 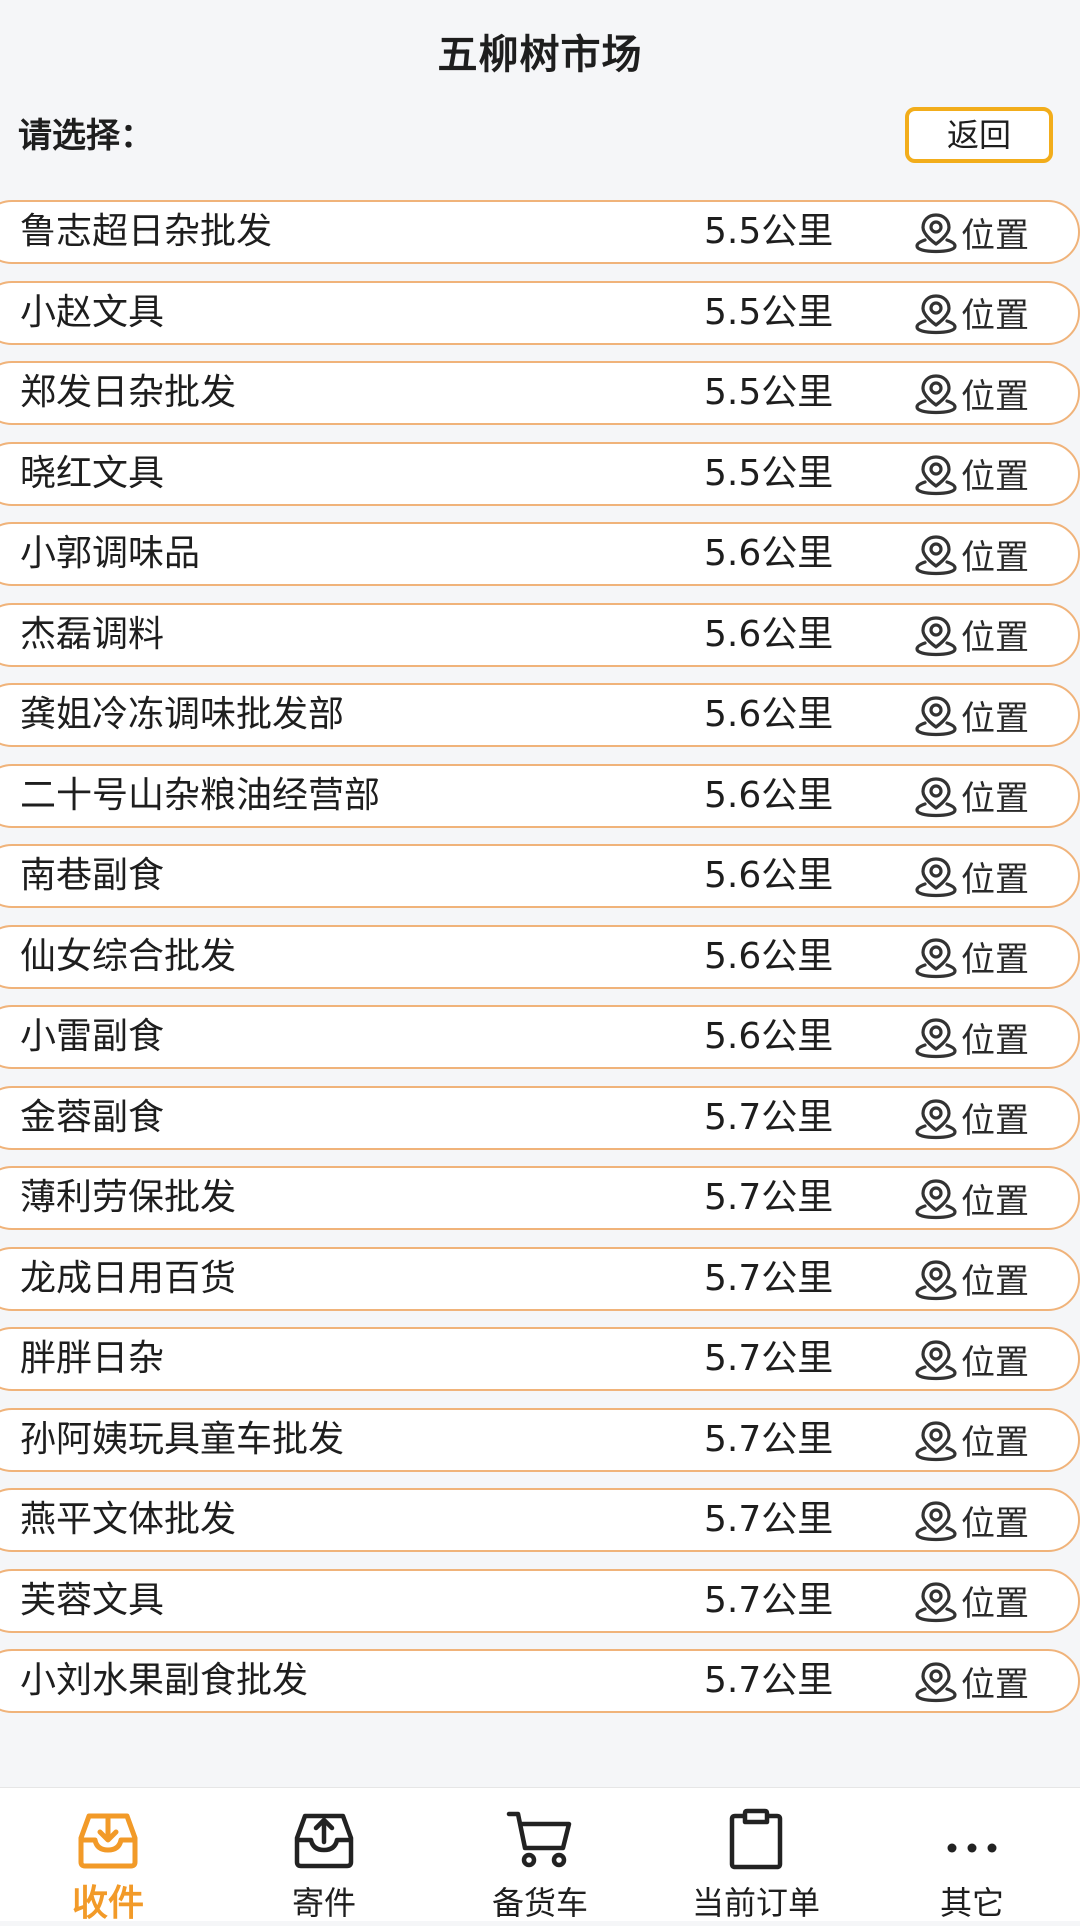 I want to click on shop-row: 鲁志超日杂批发 5.5公里 位置, so click(x=540, y=232).